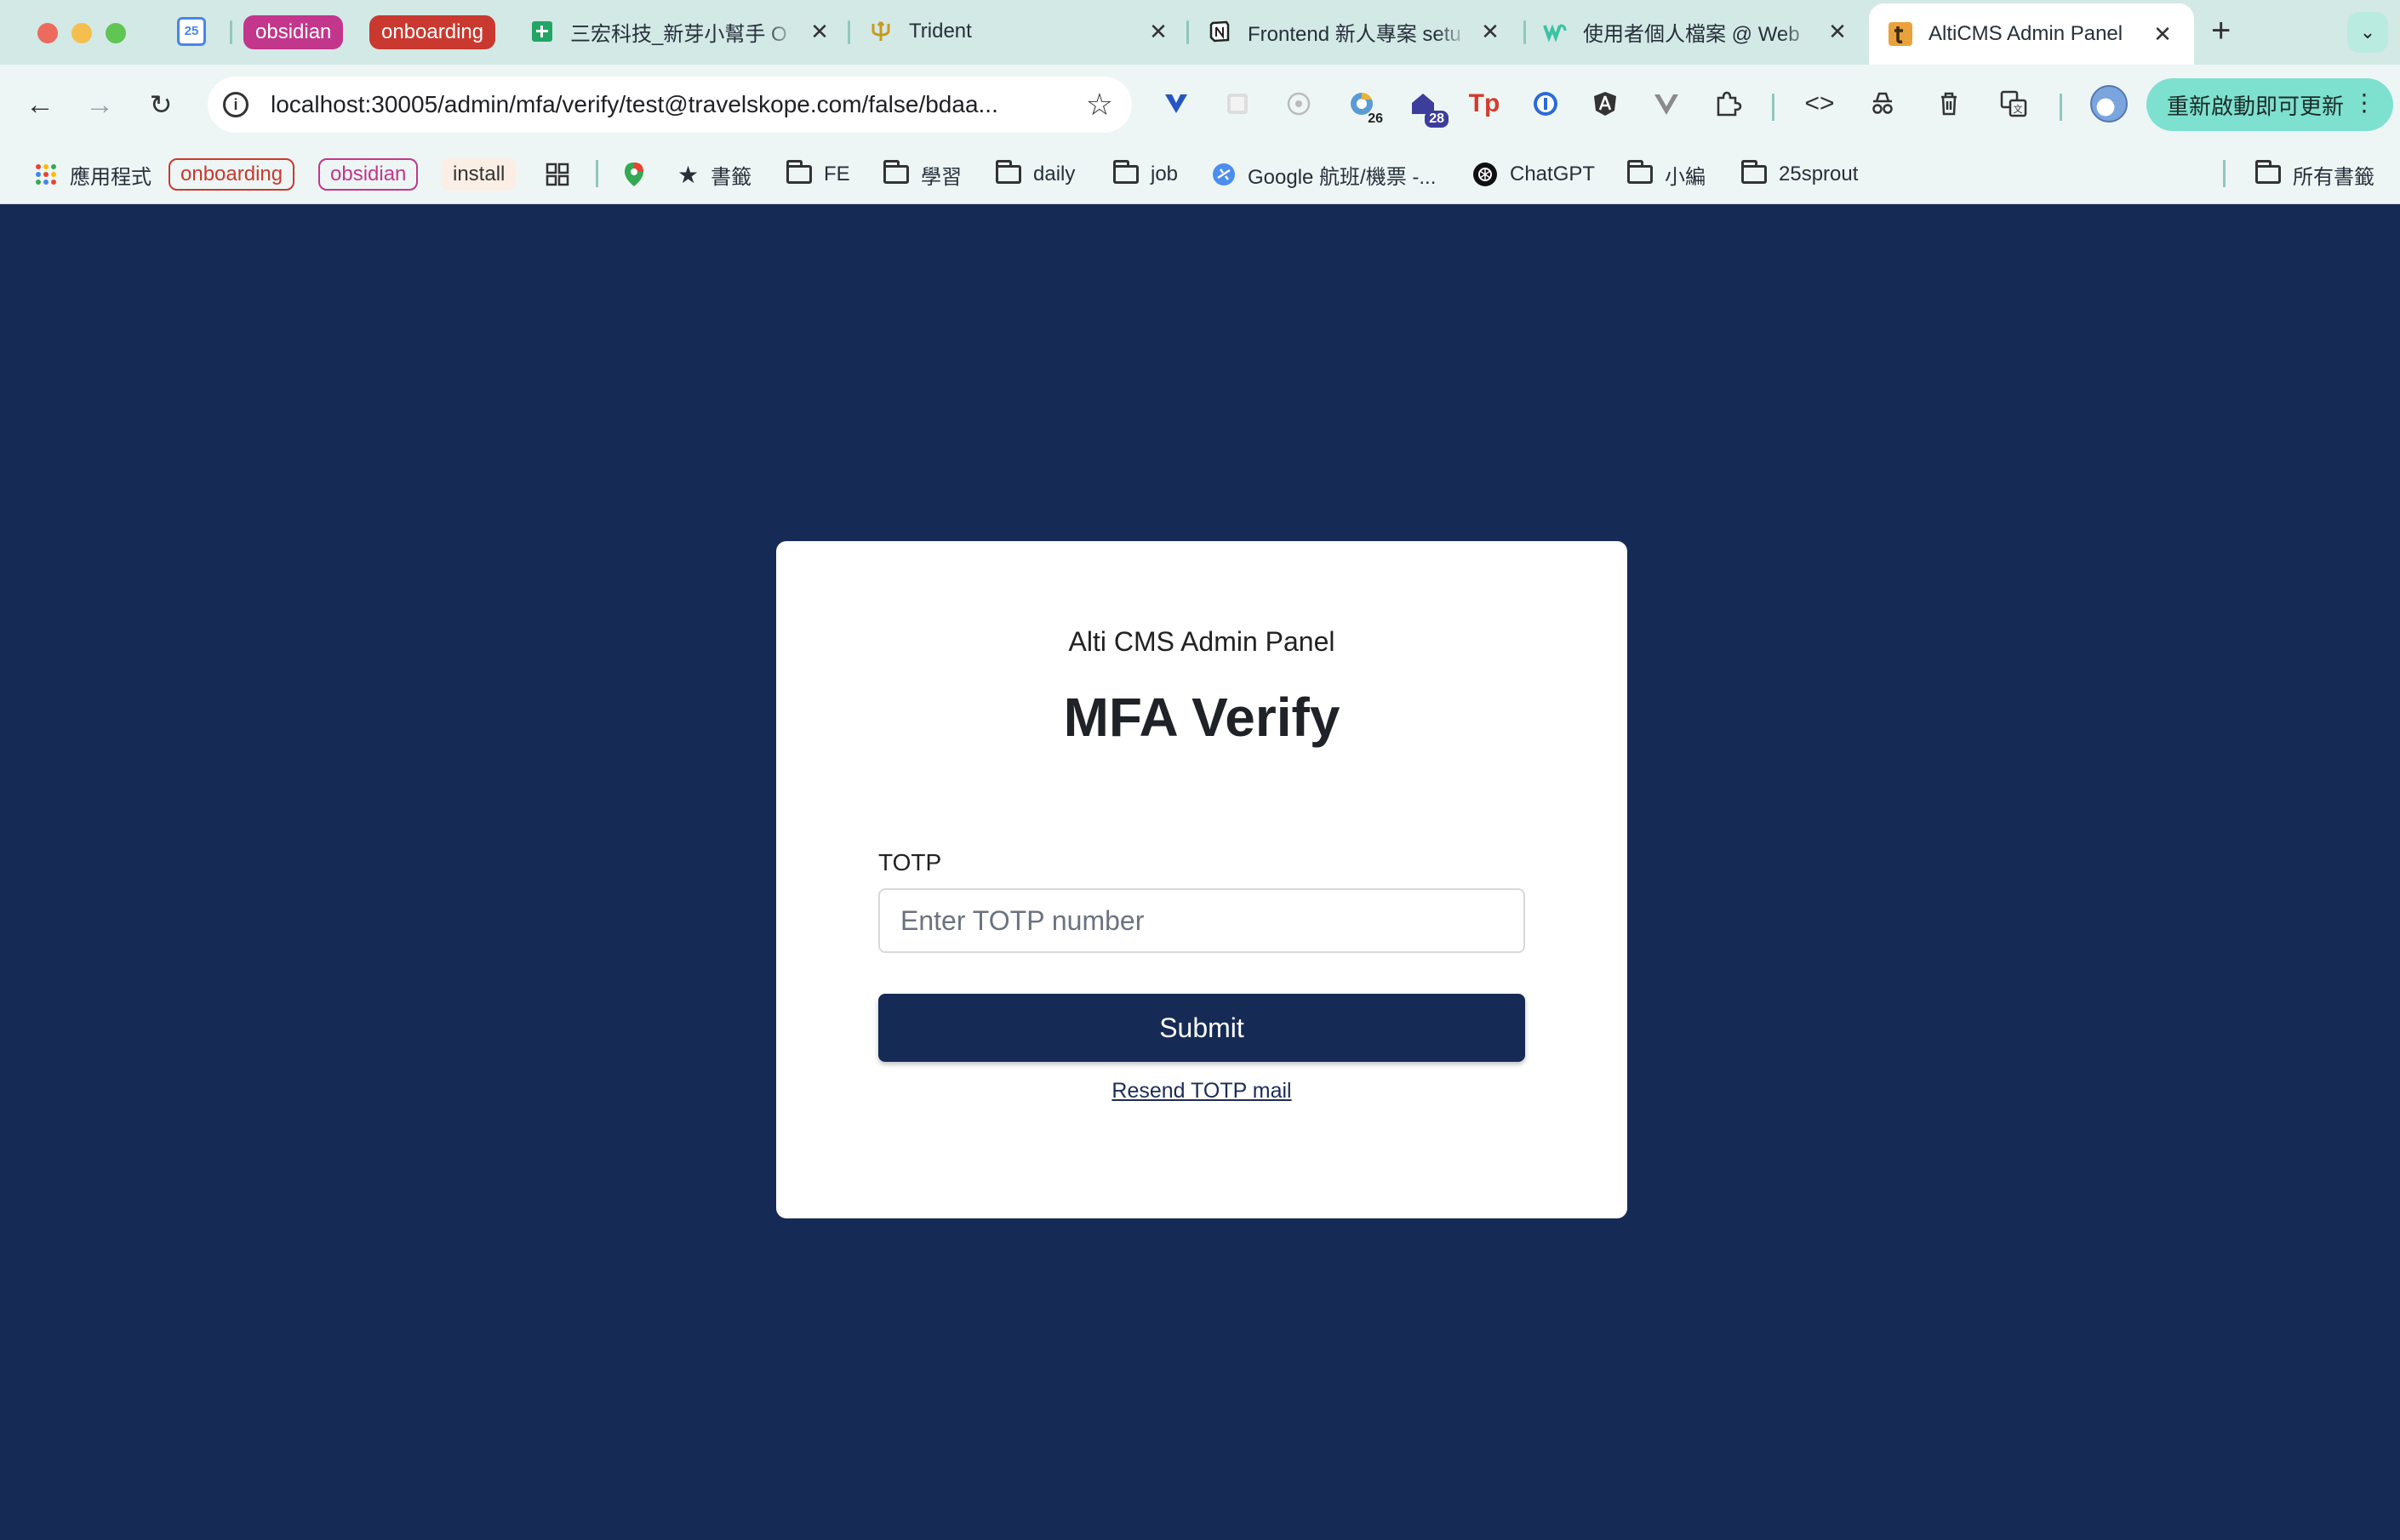  What do you see at coordinates (1666, 104) in the screenshot?
I see `extension-vue-icon` at bounding box center [1666, 104].